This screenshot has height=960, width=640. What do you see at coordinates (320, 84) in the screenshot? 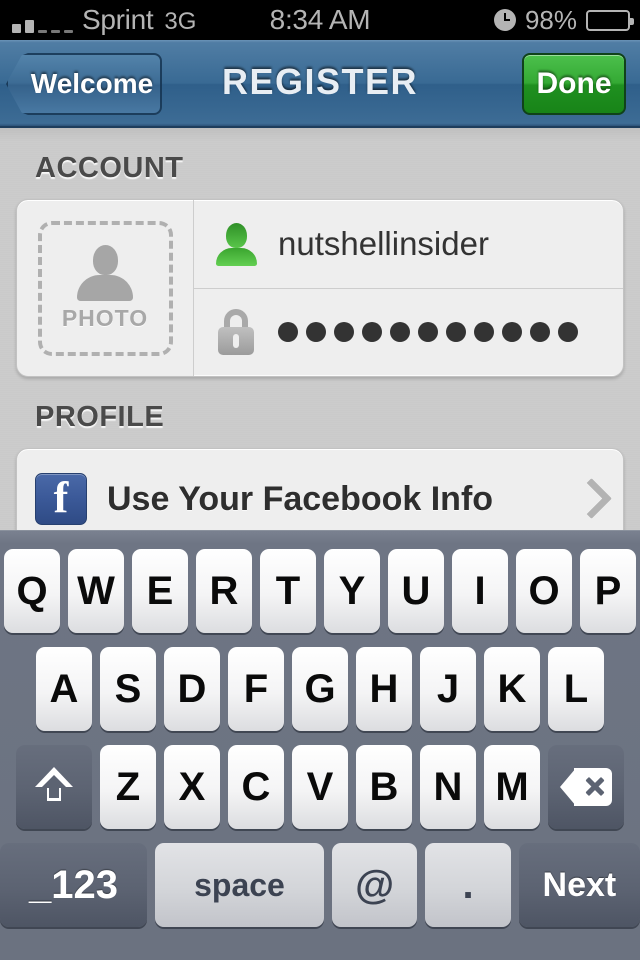
I see `navigation-bar: Welcome REGISTER Done` at bounding box center [320, 84].